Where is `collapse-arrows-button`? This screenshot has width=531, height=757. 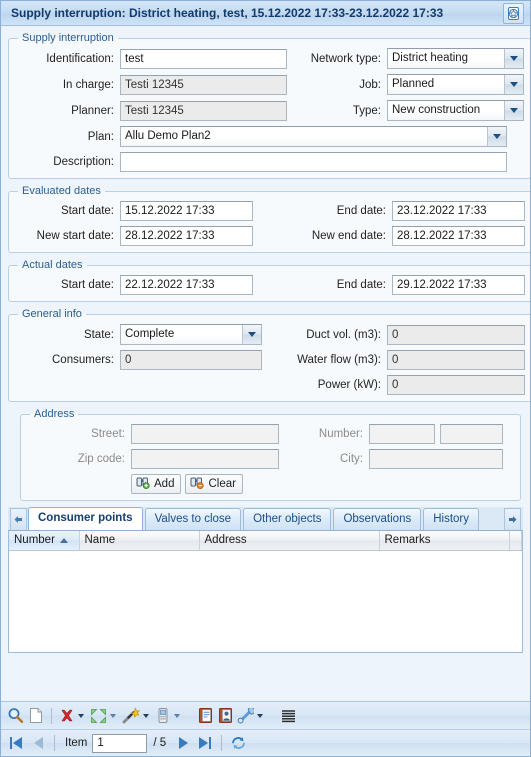 collapse-arrows-button is located at coordinates (98, 716).